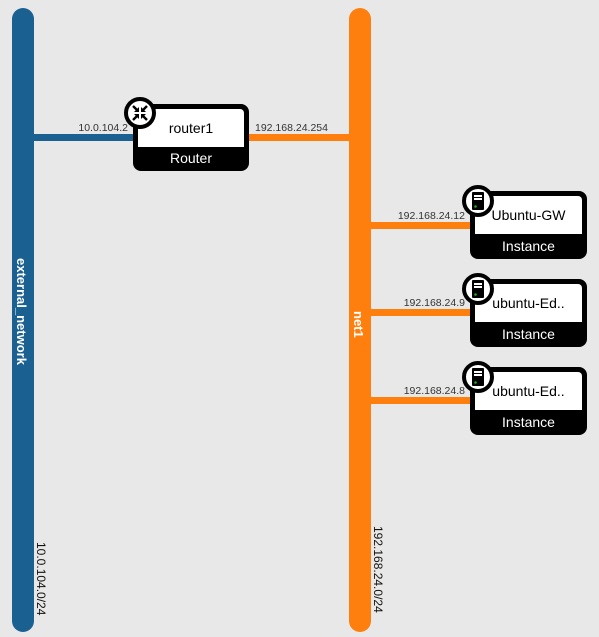 Image resolution: width=599 pixels, height=637 pixels. Describe the element at coordinates (84, 137) in the screenshot. I see `link-router-external` at that location.